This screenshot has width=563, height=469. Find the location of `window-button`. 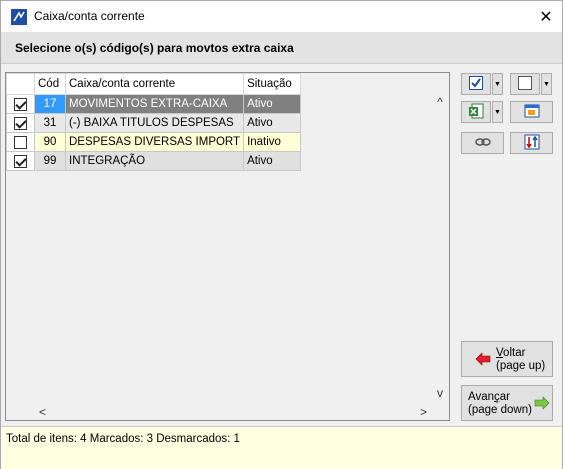

window-button is located at coordinates (531, 112).